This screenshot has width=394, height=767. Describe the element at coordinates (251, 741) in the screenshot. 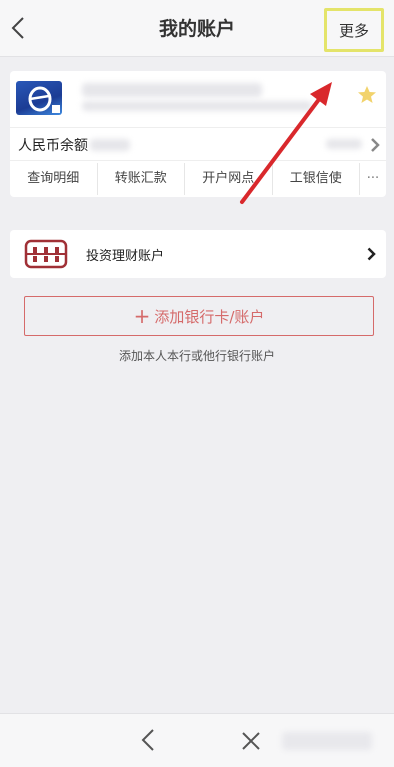

I see `close-icon` at that location.